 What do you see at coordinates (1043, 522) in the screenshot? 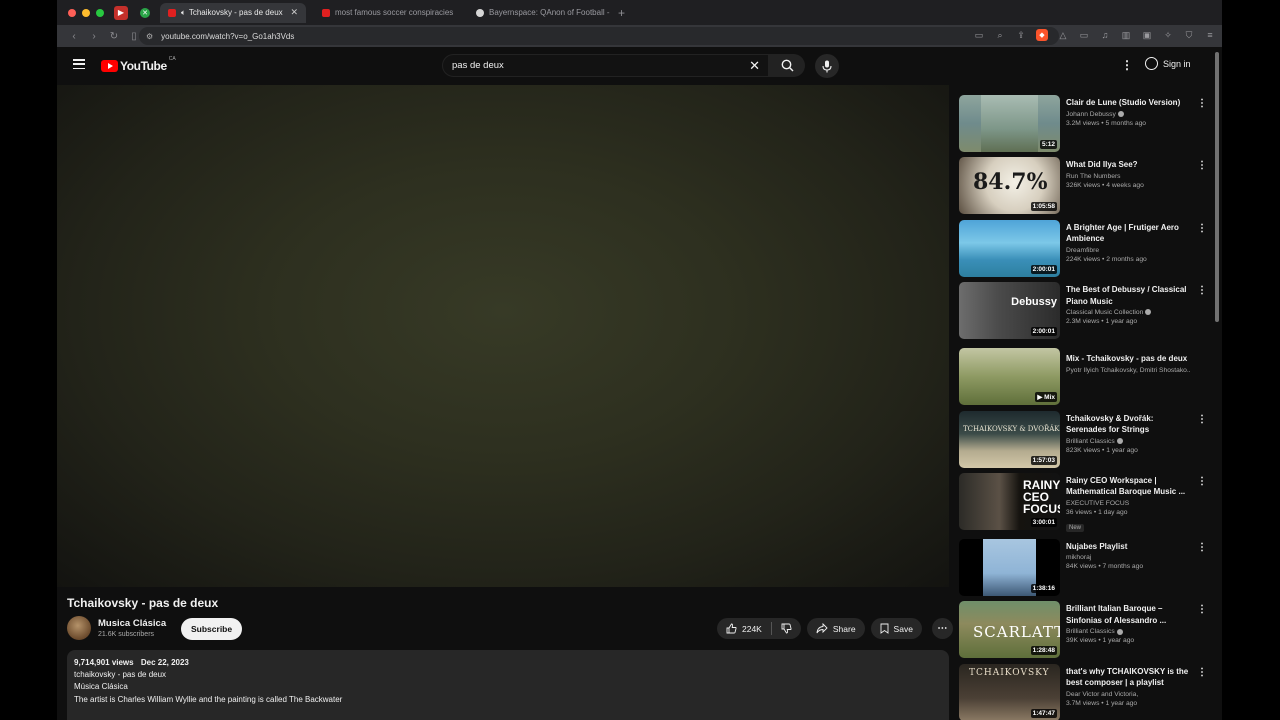
I see `duration-badge: 3:00:01` at bounding box center [1043, 522].